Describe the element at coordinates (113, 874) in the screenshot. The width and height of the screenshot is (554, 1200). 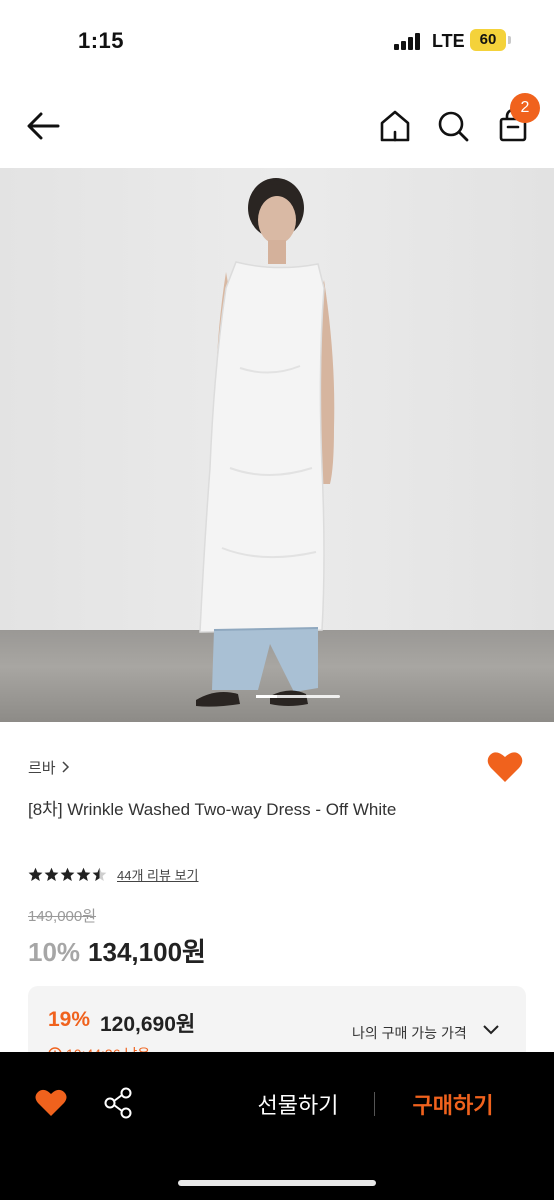
I see `rating-row: 44개 리뷰 보기` at that location.